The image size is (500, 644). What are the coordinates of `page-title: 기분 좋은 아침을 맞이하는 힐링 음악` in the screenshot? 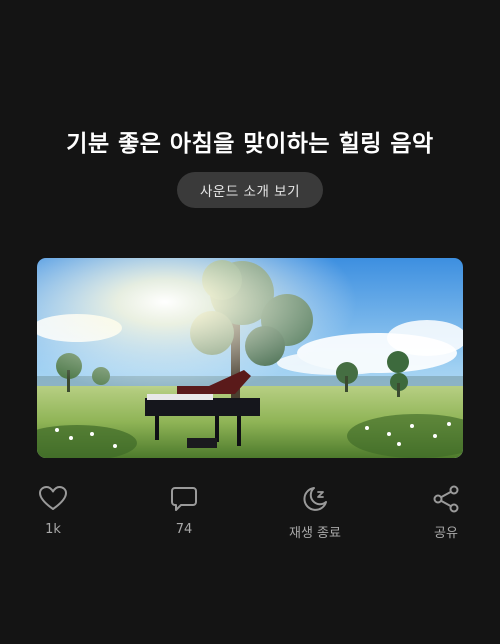 It's located at (250, 144).